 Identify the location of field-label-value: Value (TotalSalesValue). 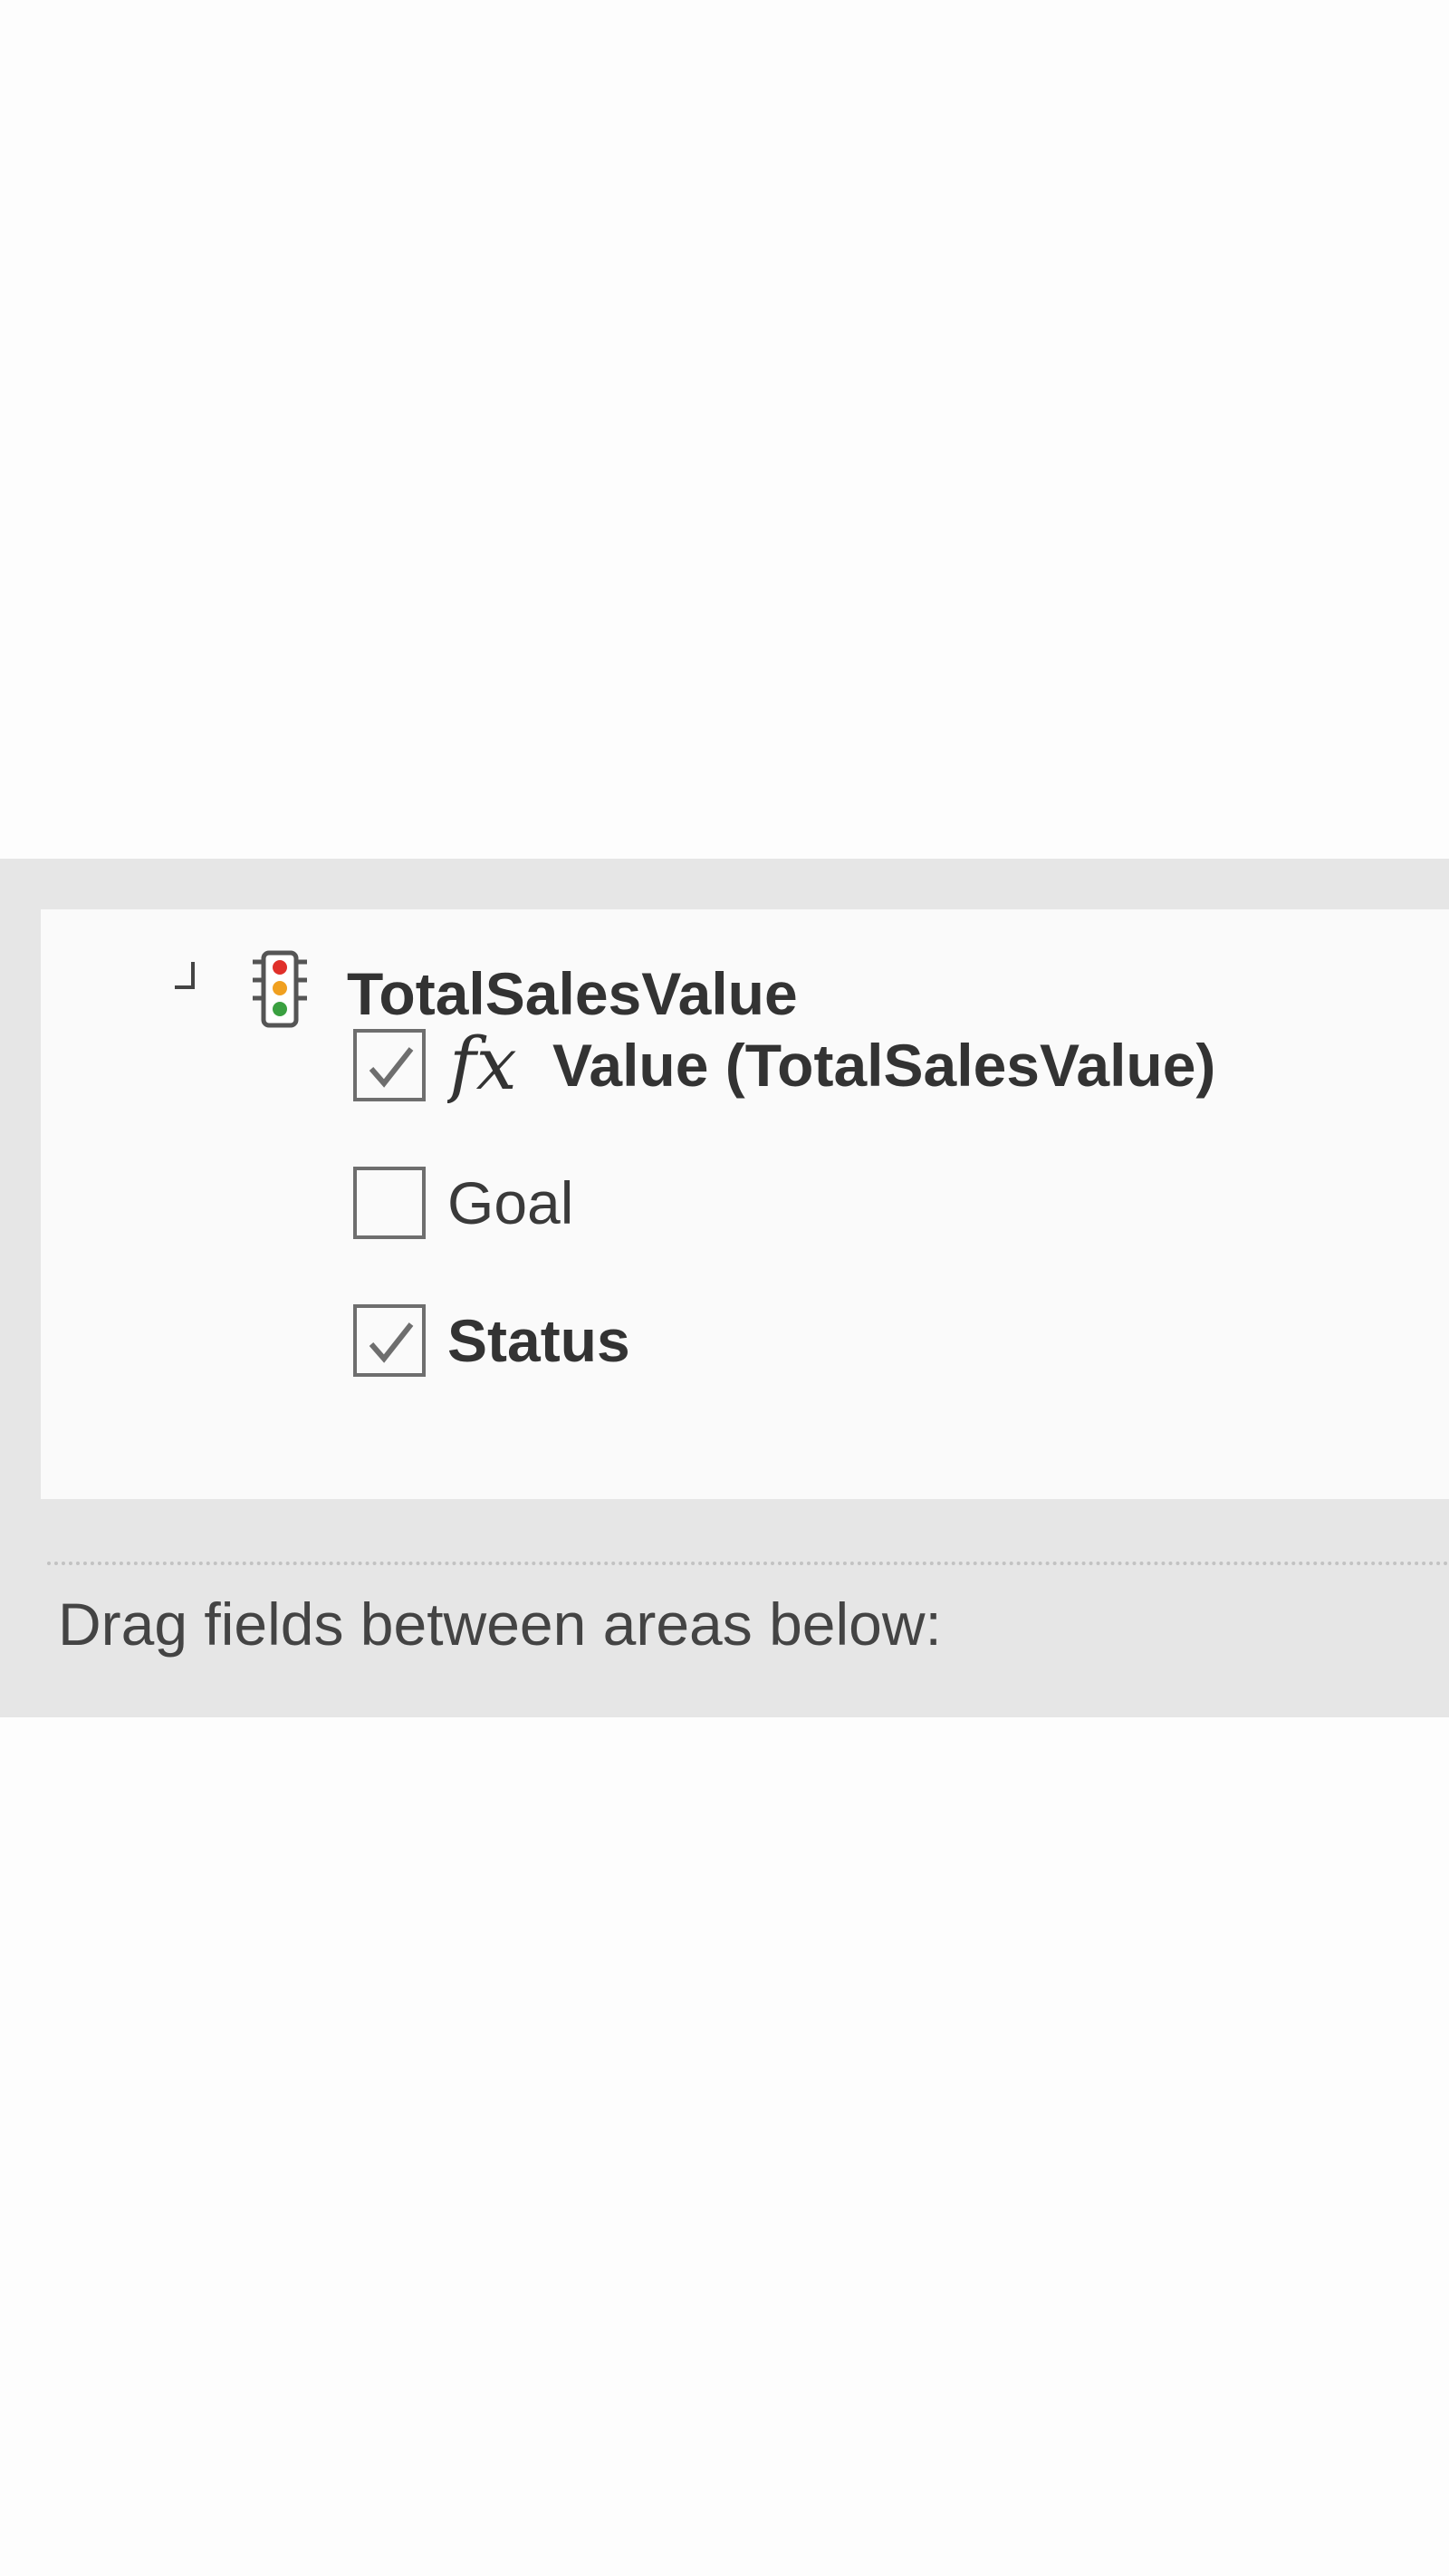
(884, 1065).